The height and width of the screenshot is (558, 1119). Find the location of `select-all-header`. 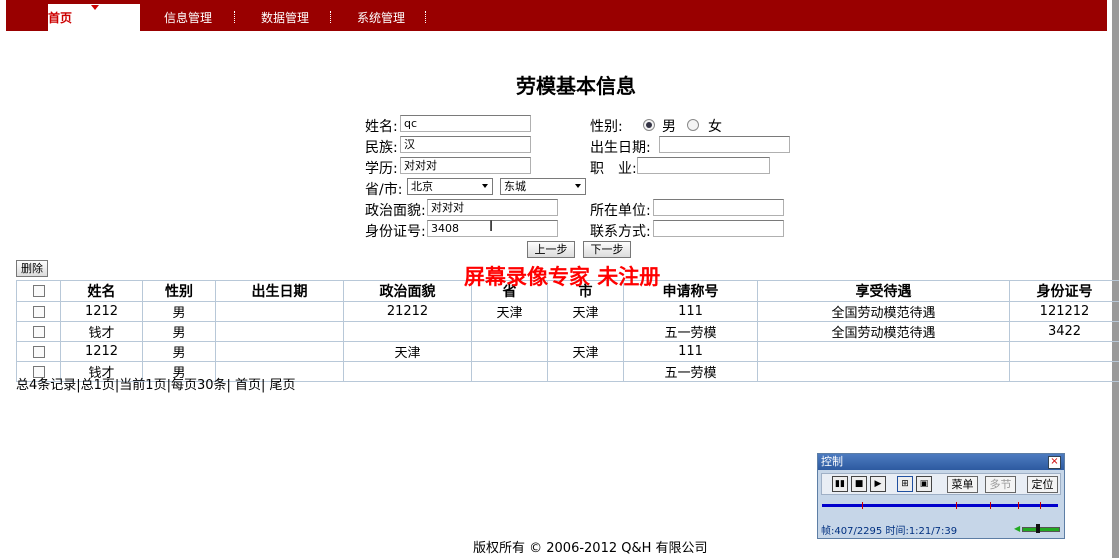

select-all-header is located at coordinates (38, 291).